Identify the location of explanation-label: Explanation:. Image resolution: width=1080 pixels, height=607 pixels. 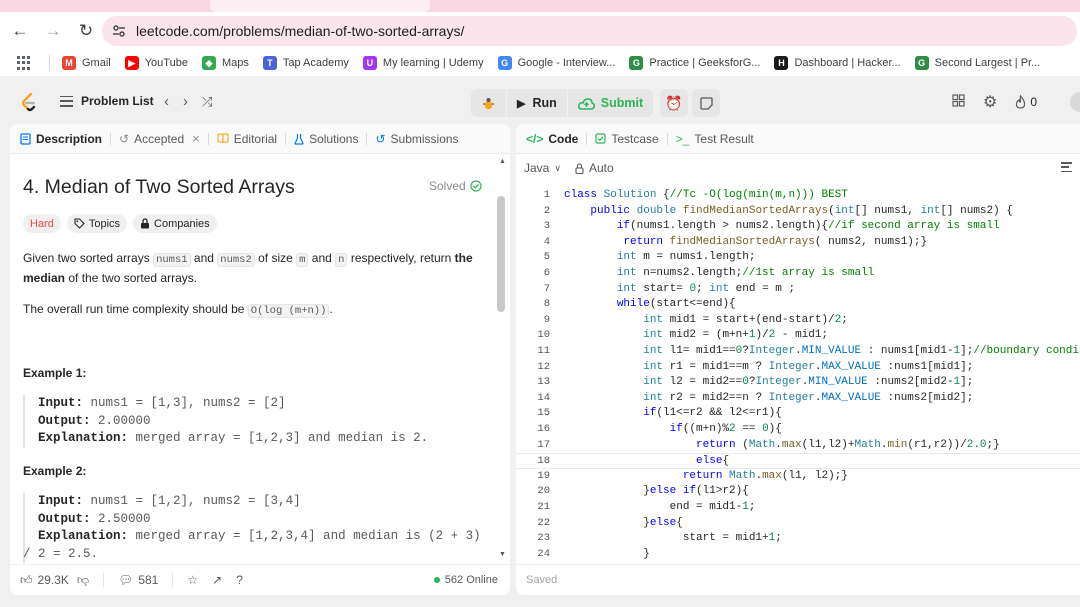
(83, 438).